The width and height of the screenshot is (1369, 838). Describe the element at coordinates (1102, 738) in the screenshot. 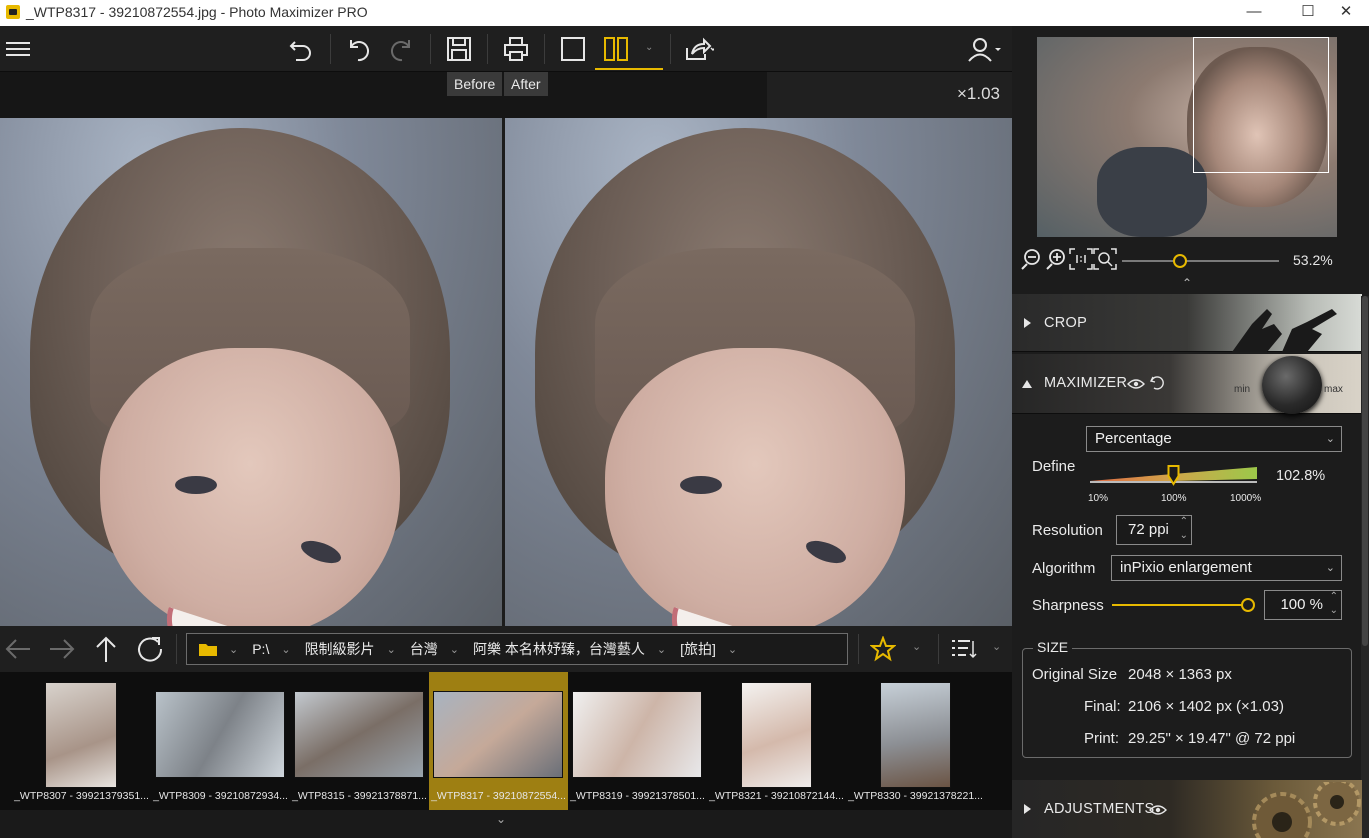

I see `print-size-label: Print:` at that location.